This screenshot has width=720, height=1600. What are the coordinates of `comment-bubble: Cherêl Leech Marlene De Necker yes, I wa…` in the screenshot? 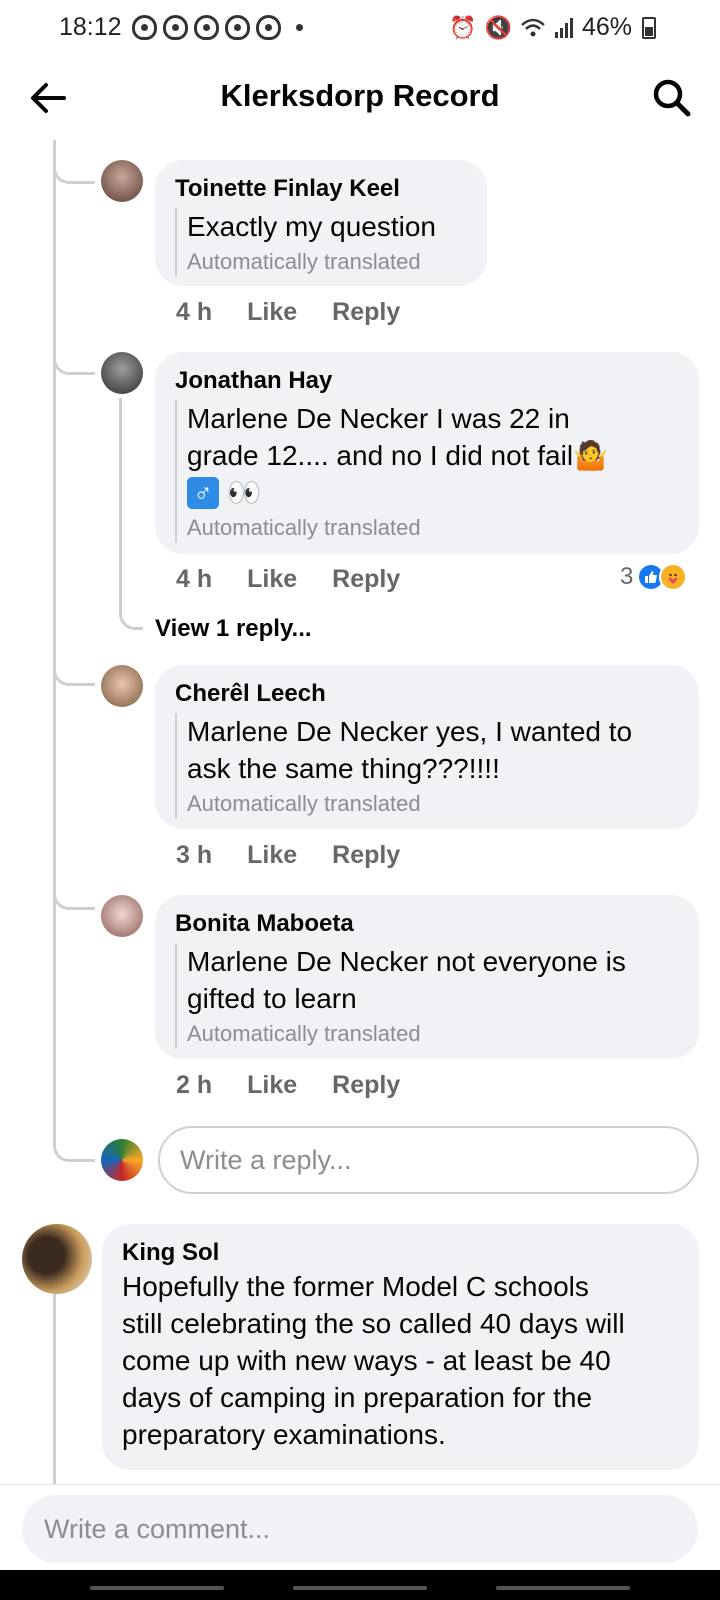 It's located at (427, 747).